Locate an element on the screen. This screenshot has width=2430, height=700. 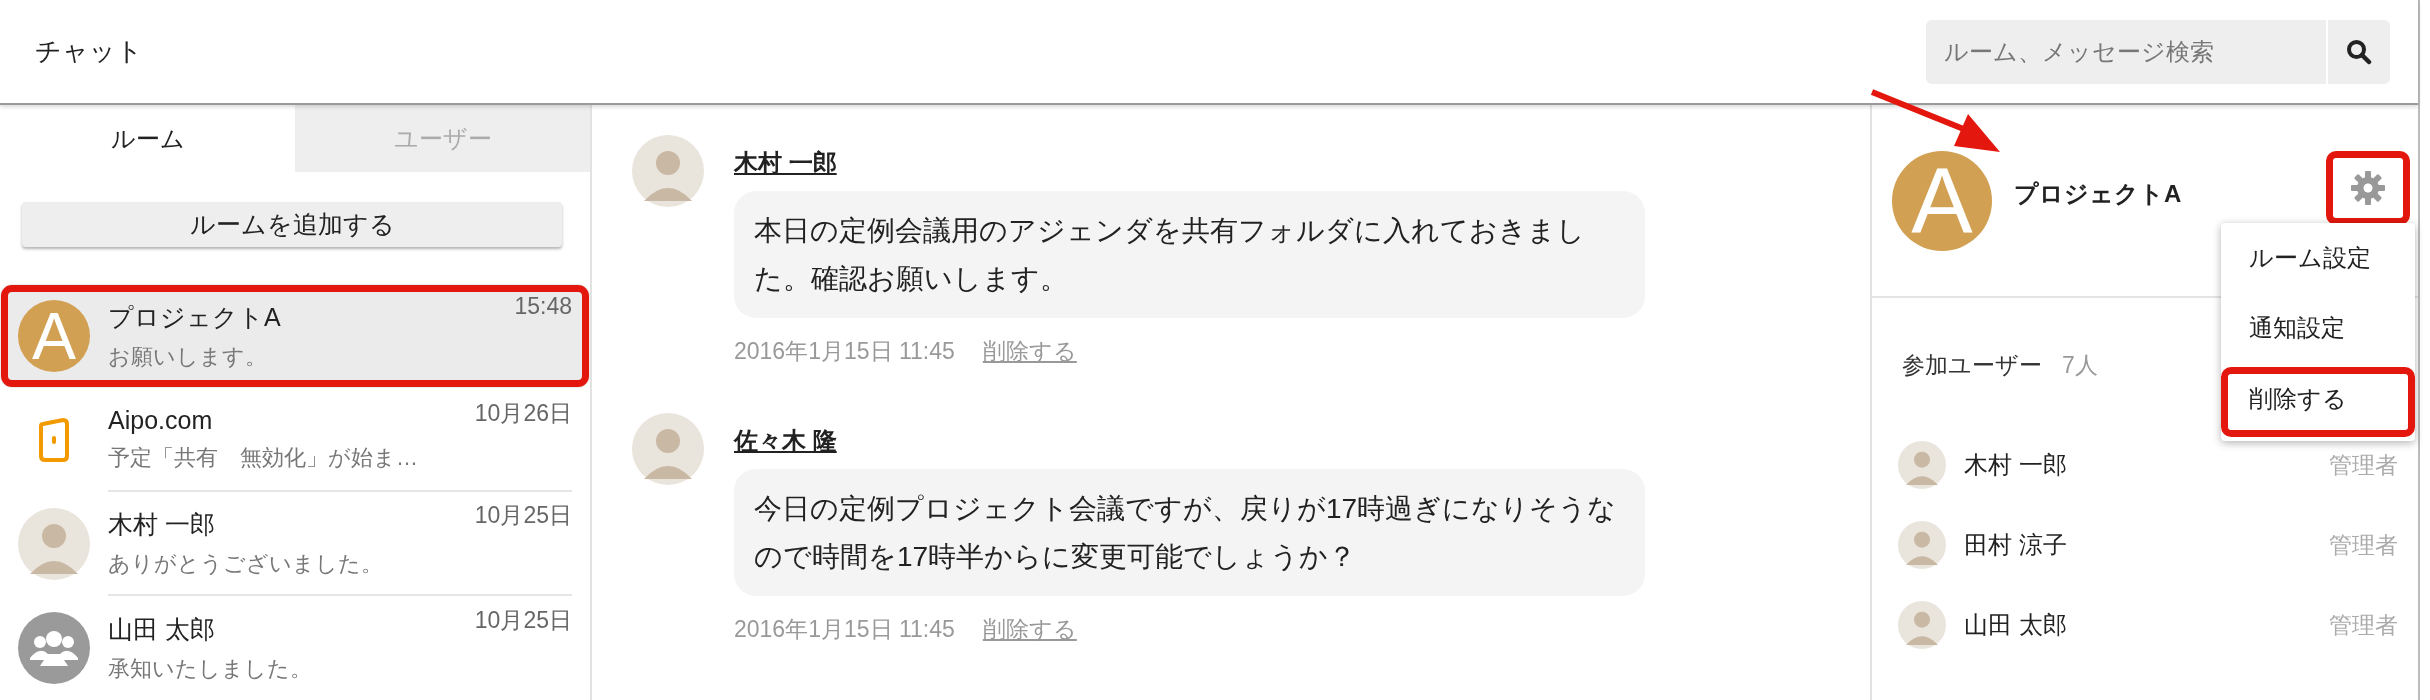
room-preview: ありがとうございました。 is located at coordinates (246, 563).